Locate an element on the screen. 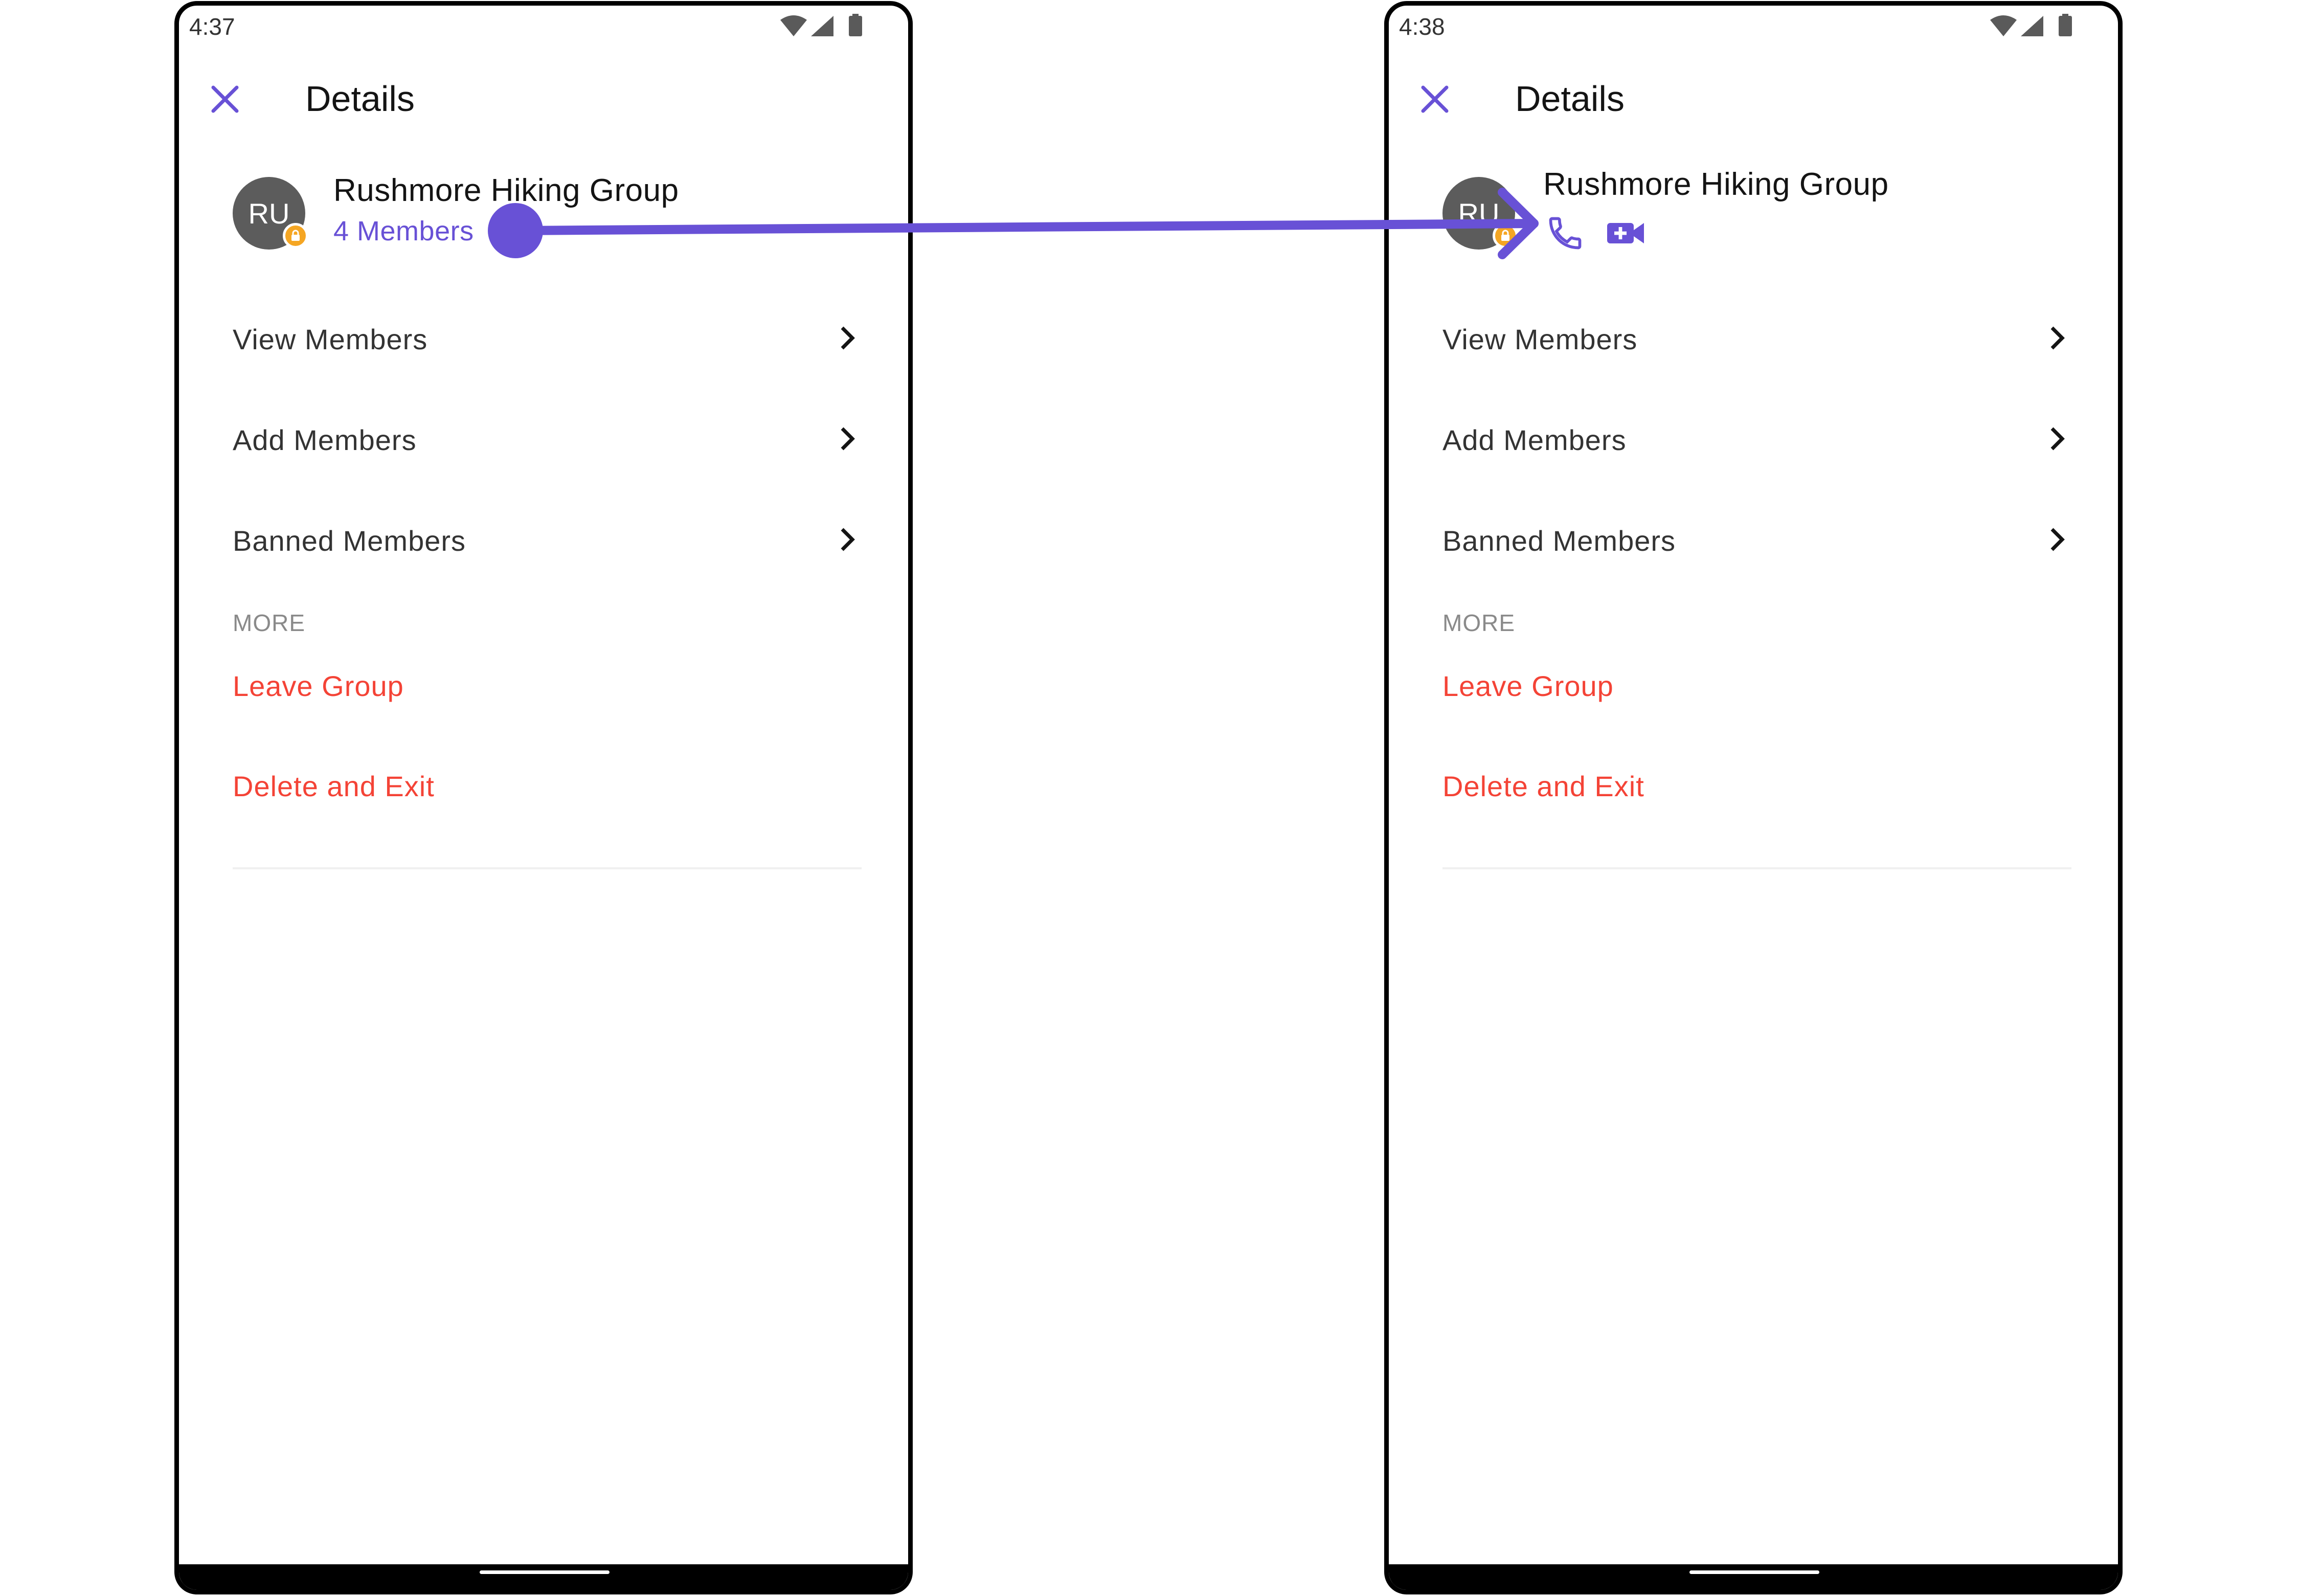 The width and height of the screenshot is (2300, 1596). member-count: 4 Members is located at coordinates (403, 231).